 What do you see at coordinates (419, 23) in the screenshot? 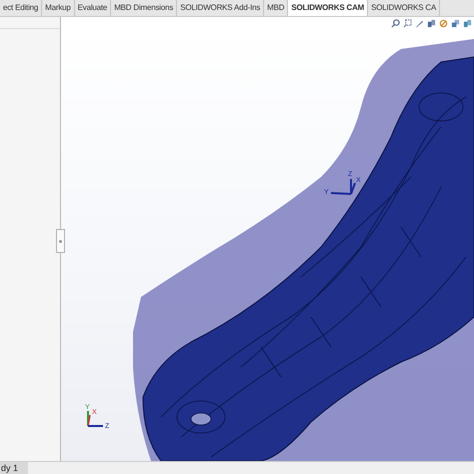
I see `pencil-icon` at bounding box center [419, 23].